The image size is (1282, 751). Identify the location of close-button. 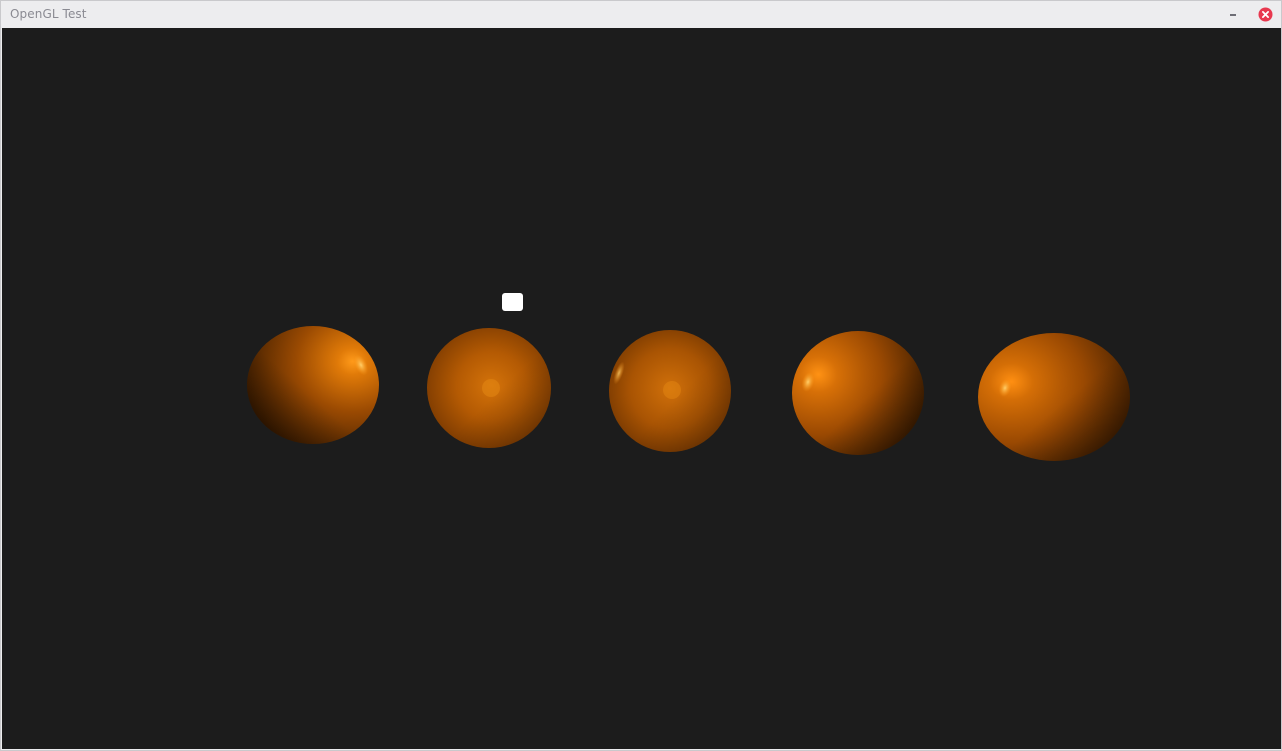
(1265, 14).